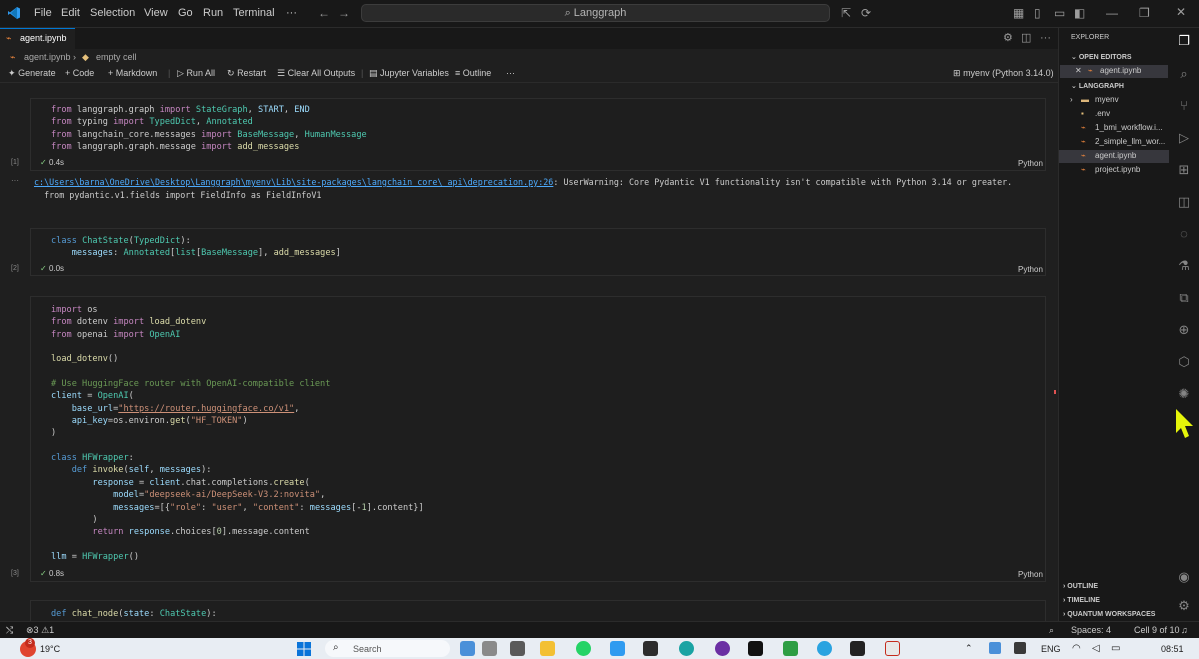 This screenshot has width=1199, height=659. I want to click on explorer-icon: ❐, so click(1184, 42).